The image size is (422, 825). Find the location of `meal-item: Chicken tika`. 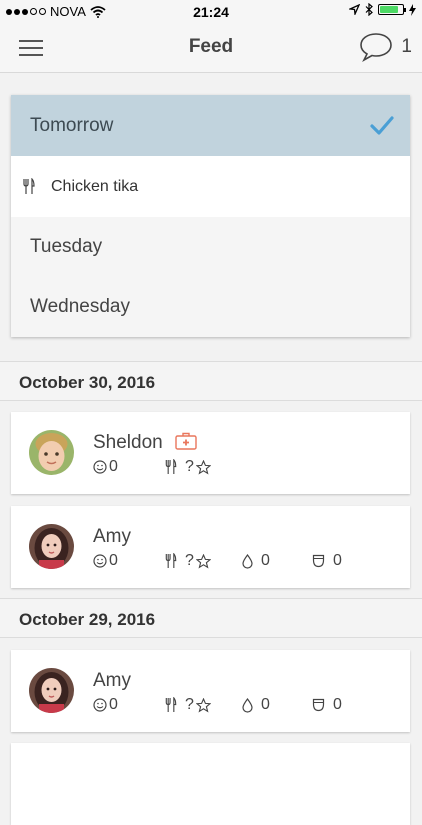

meal-item: Chicken tika is located at coordinates (210, 186).